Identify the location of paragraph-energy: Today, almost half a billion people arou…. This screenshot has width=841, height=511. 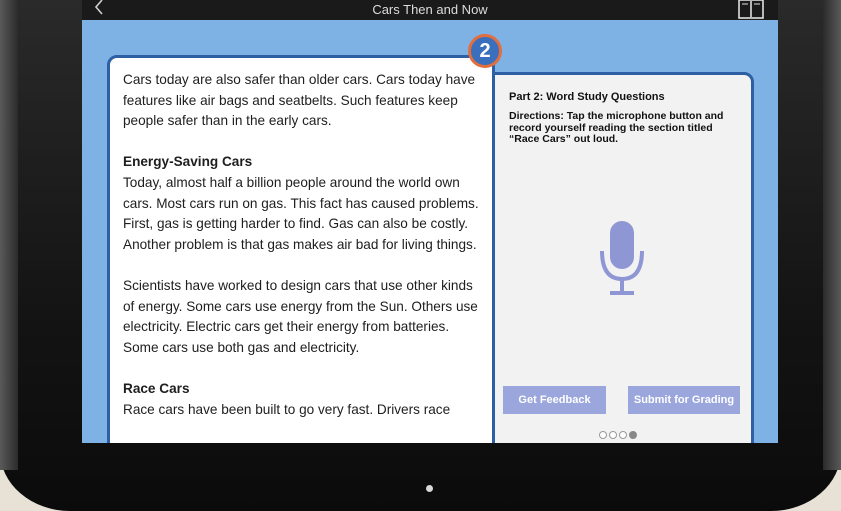
(301, 213).